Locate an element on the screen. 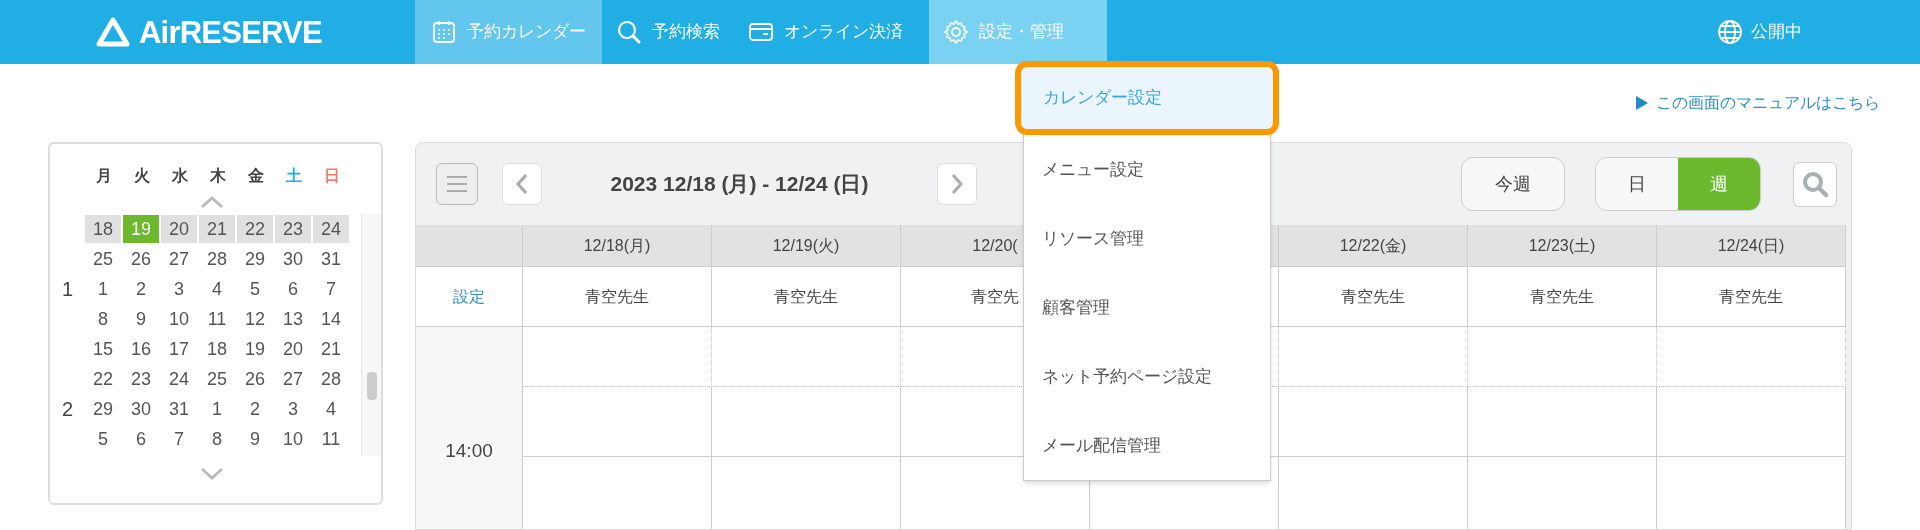 The height and width of the screenshot is (530, 1920). menu-item: メニュー設定 is located at coordinates (1147, 169).